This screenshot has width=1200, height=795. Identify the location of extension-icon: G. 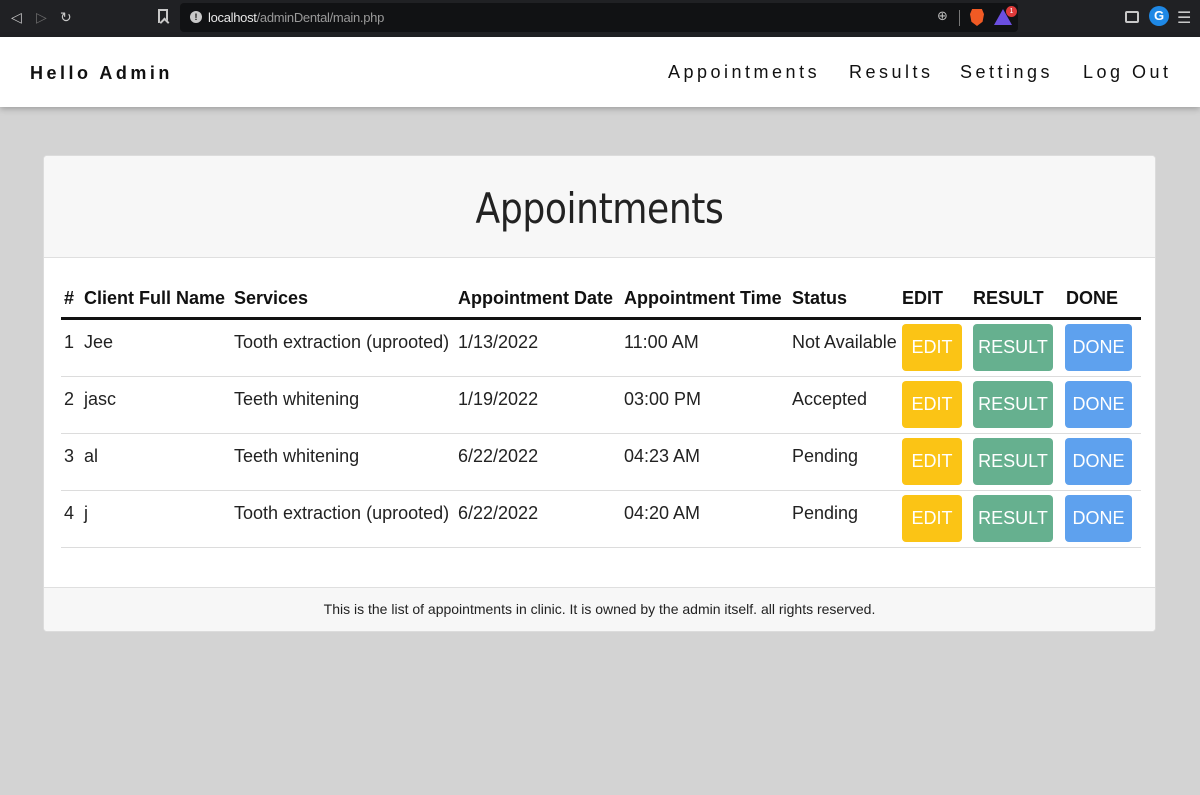
(1159, 16).